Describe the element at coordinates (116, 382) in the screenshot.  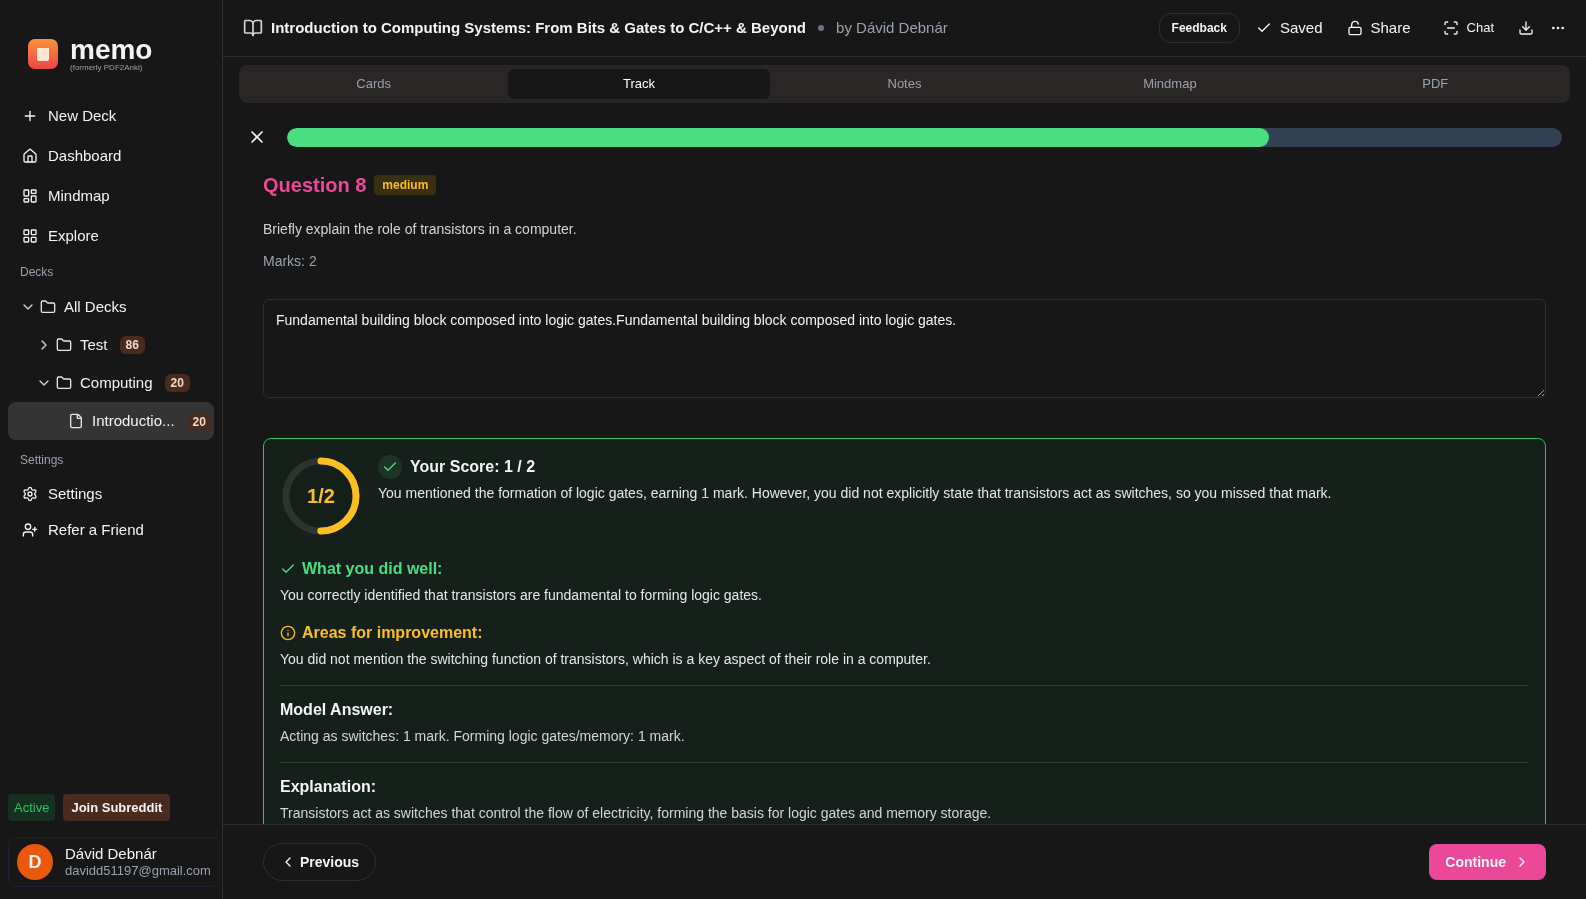
I see `tree-label: Computing` at that location.